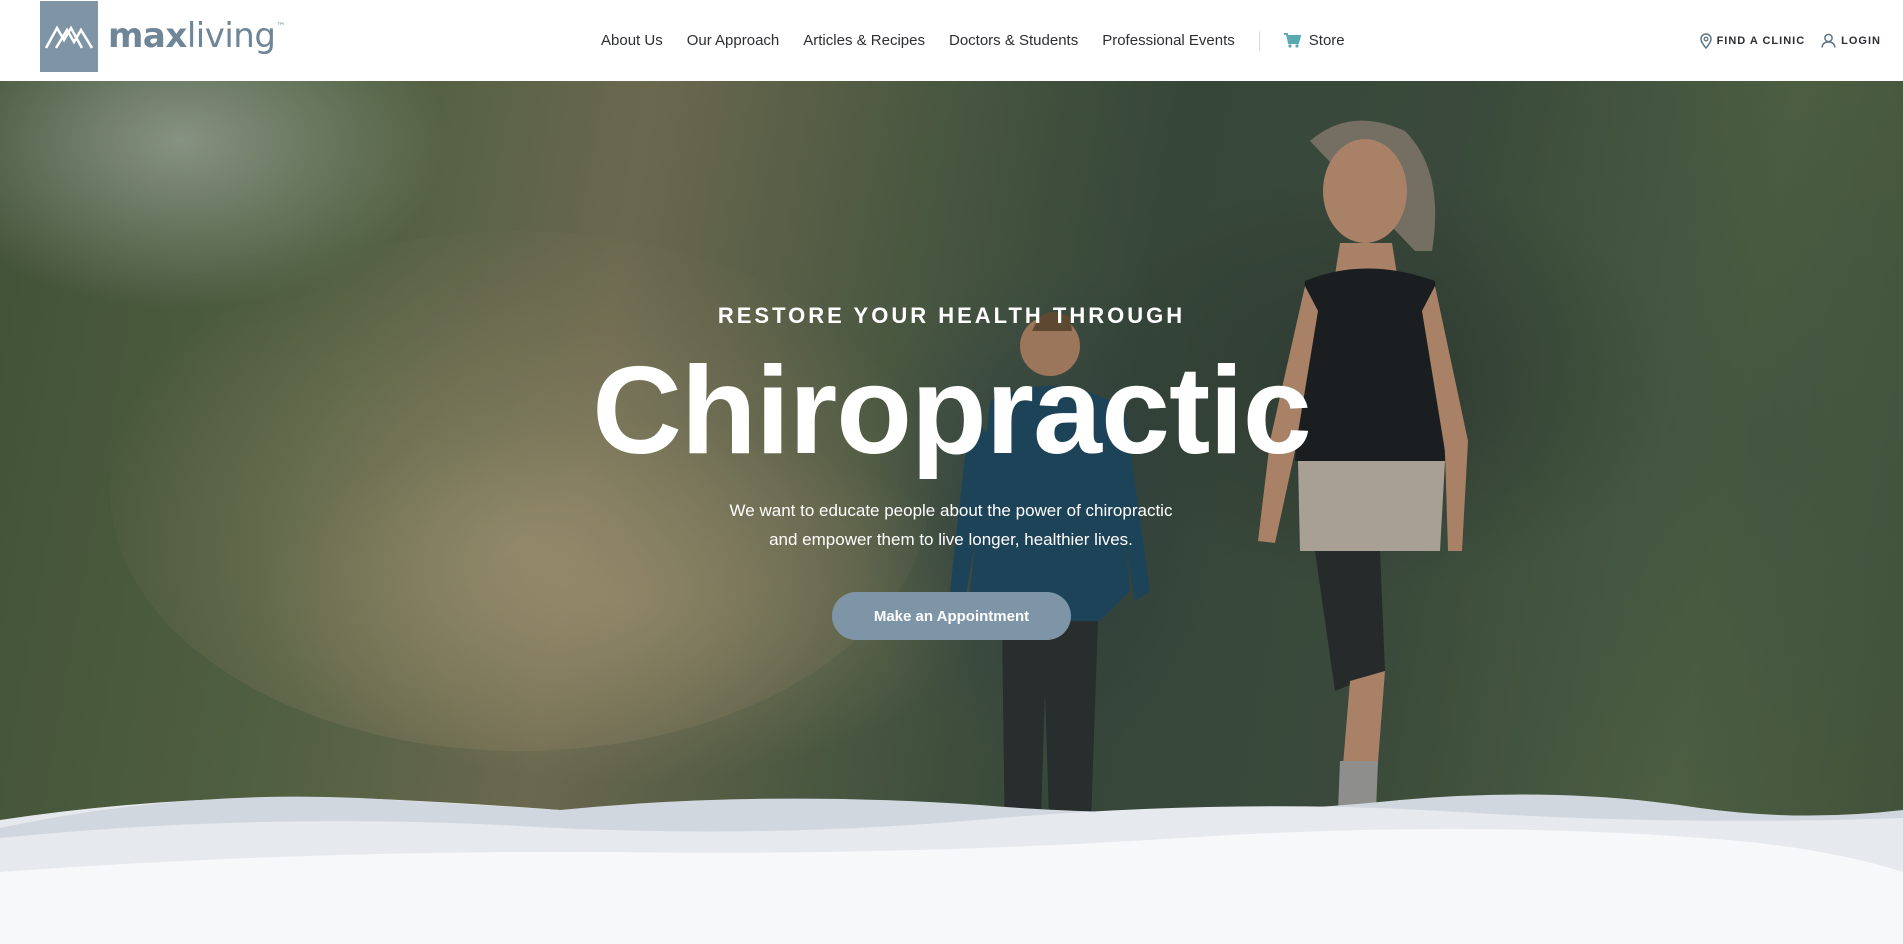 This screenshot has height=944, width=1903. Describe the element at coordinates (864, 40) in the screenshot. I see `nav-articles-recipes: Articles & Recipes` at that location.